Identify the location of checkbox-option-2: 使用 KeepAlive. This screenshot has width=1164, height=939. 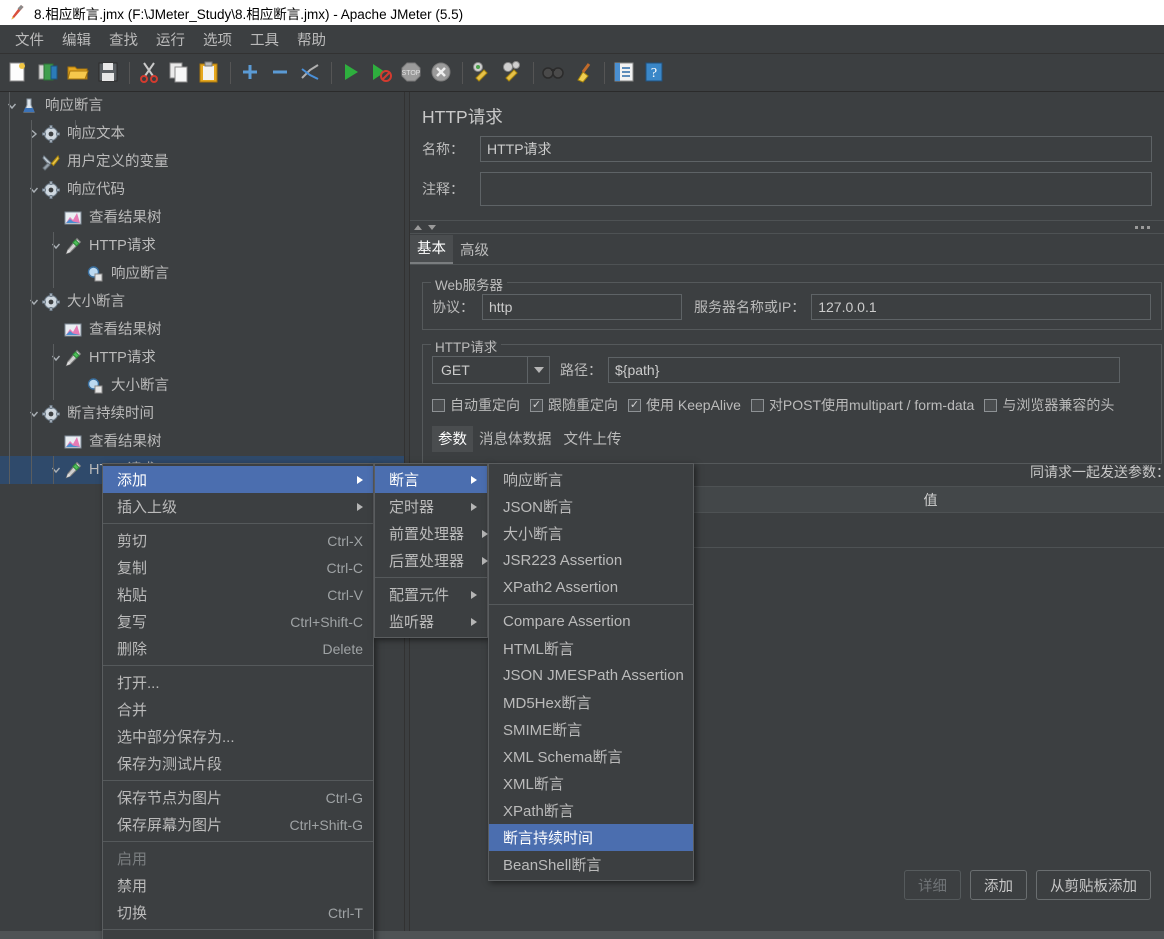
(684, 405).